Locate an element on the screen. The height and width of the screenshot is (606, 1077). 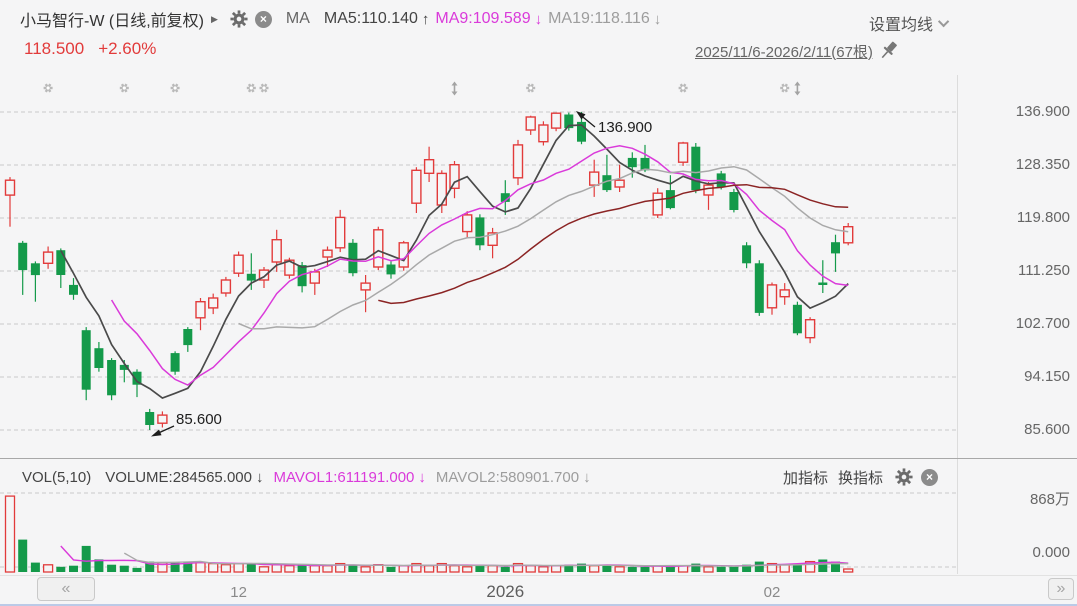
mavol2-trend-arrow-icon: ↓ is located at coordinates (587, 477).